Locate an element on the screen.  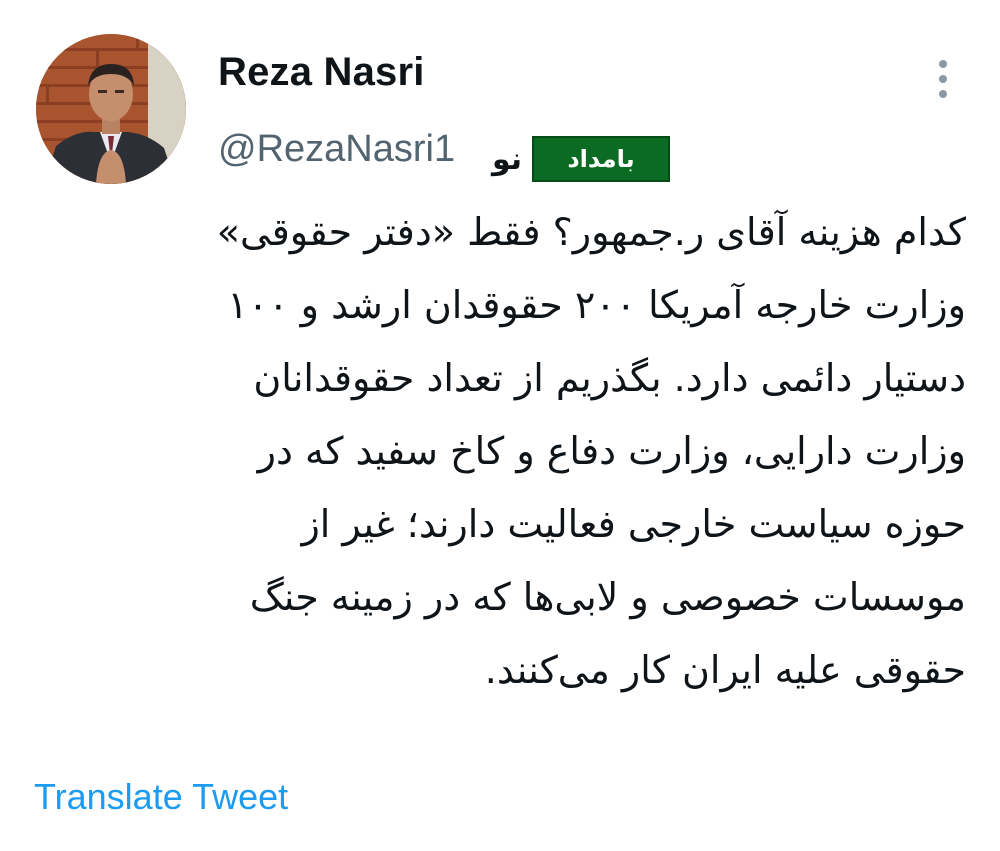
avatar is located at coordinates (111, 109).